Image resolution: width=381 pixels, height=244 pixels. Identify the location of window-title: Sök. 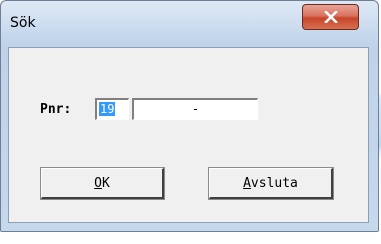
(23, 23).